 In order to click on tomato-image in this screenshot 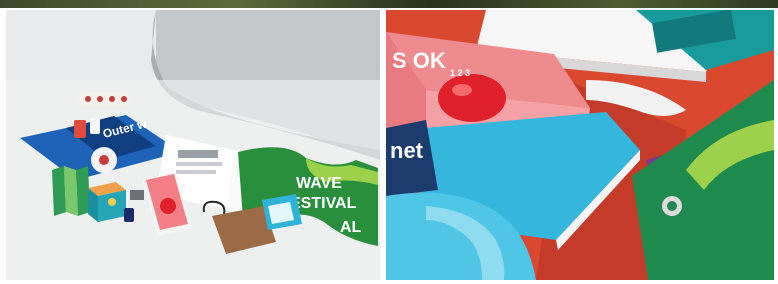, I will do `click(472, 98)`.